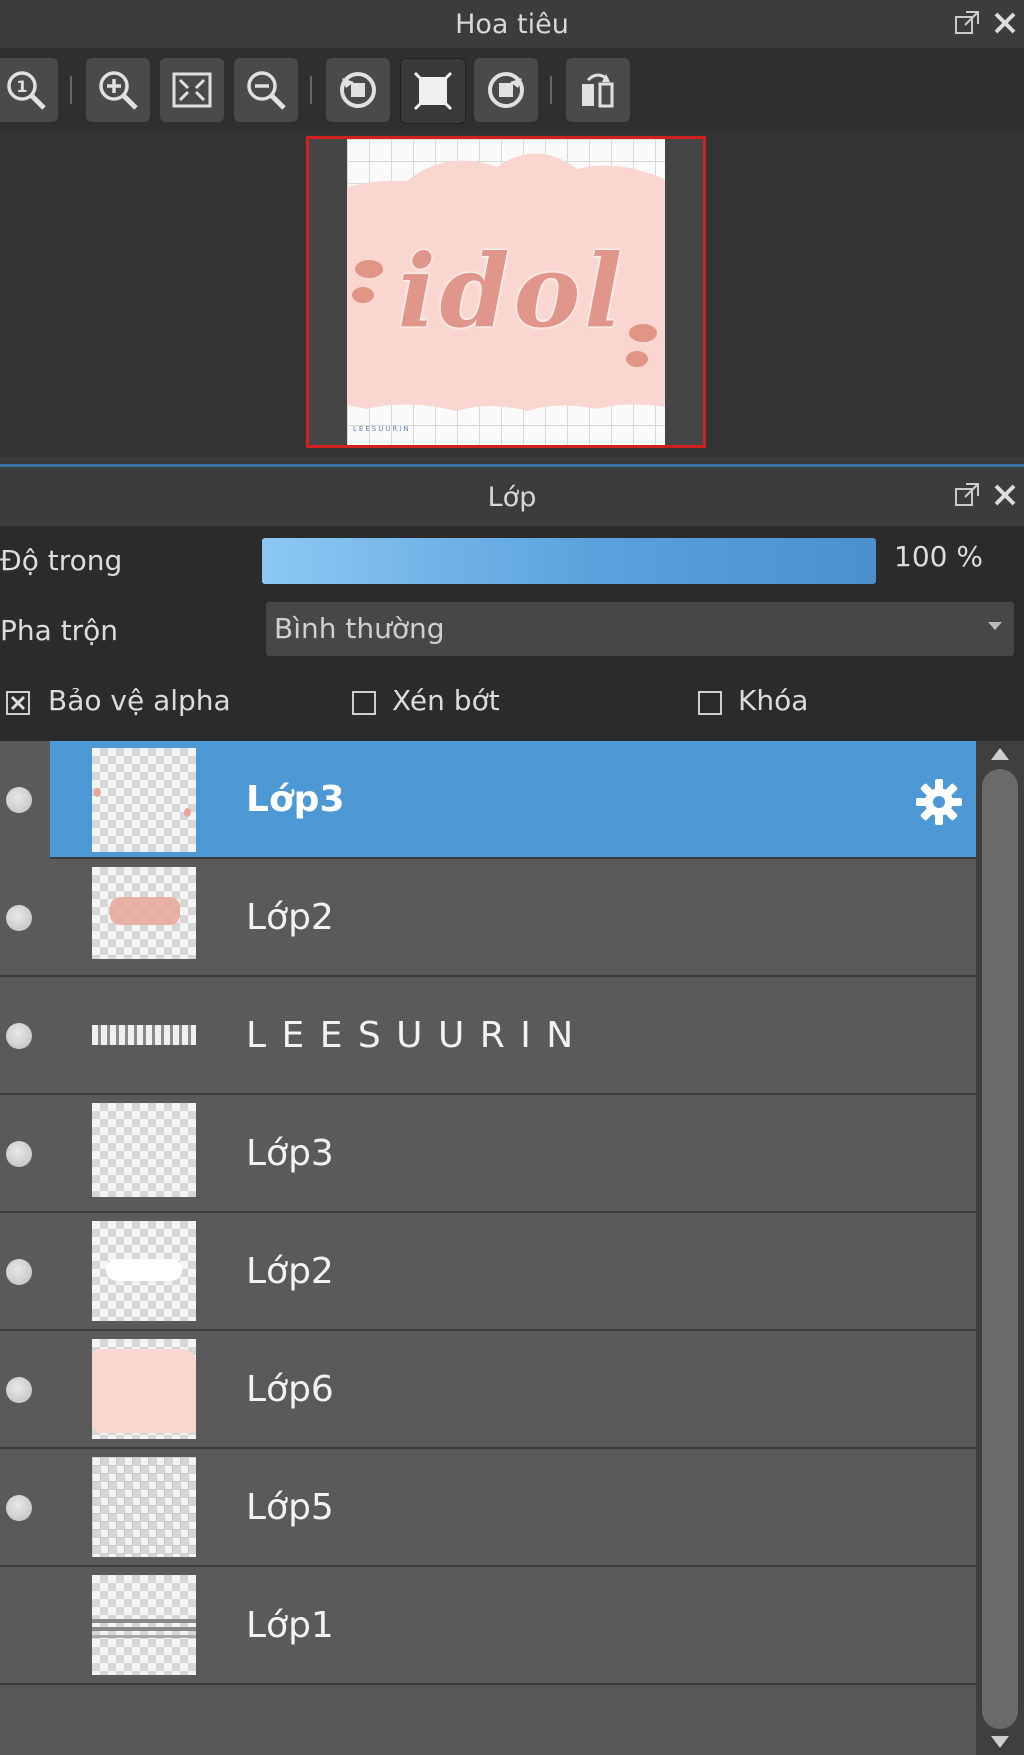 The image size is (1024, 1755). I want to click on layer-list-scrollbar, so click(1000, 1248).